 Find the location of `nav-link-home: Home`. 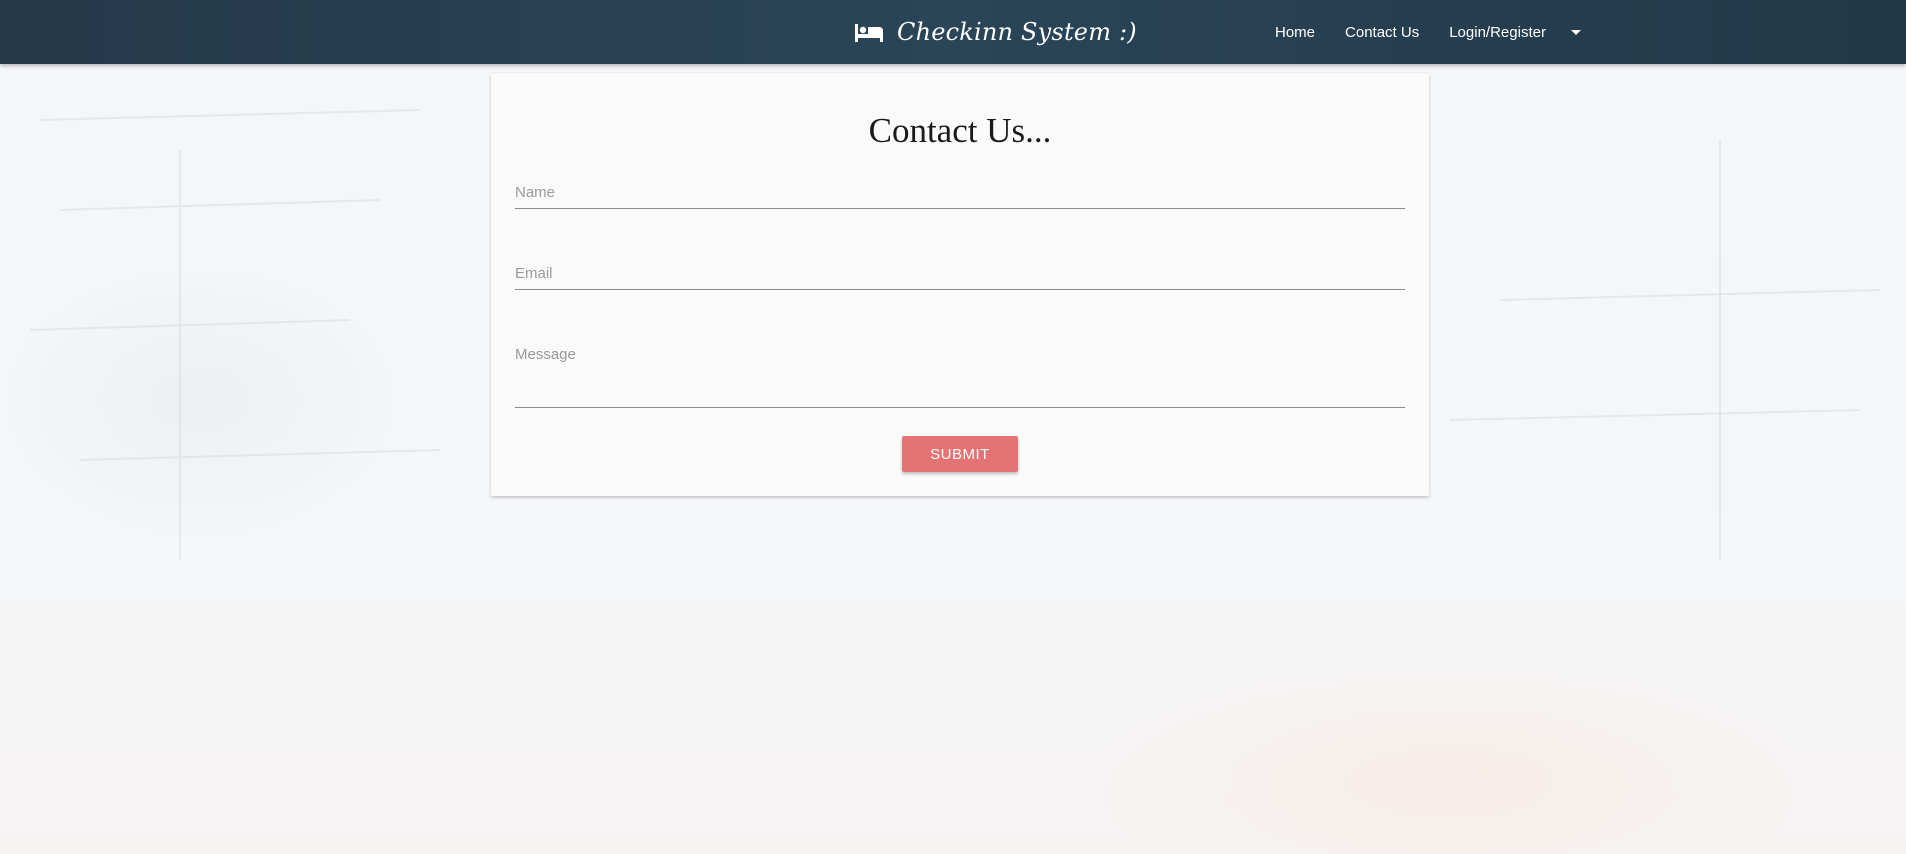

nav-link-home: Home is located at coordinates (1295, 32).